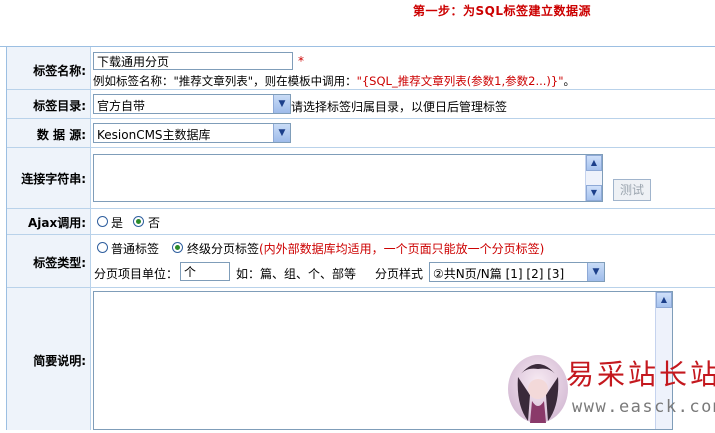 The width and height of the screenshot is (715, 433). I want to click on datasource-select-value: KesionCMS主数据库, so click(154, 135).